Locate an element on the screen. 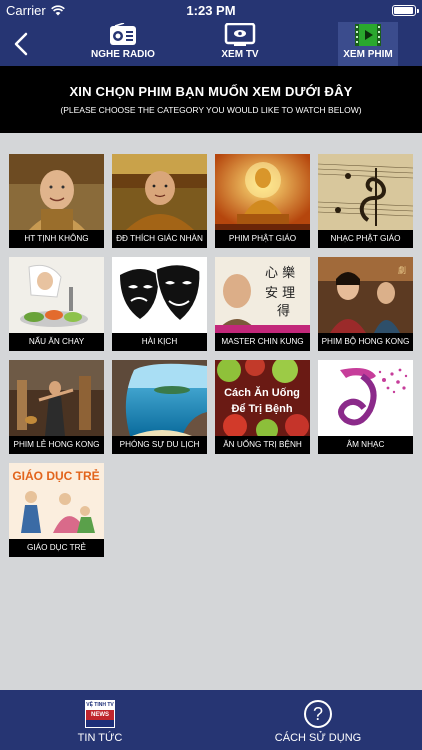 Image resolution: width=422 pixels, height=750 pixels. category-tile-hai-kich: HÀI KỊCH is located at coordinates (159, 304).